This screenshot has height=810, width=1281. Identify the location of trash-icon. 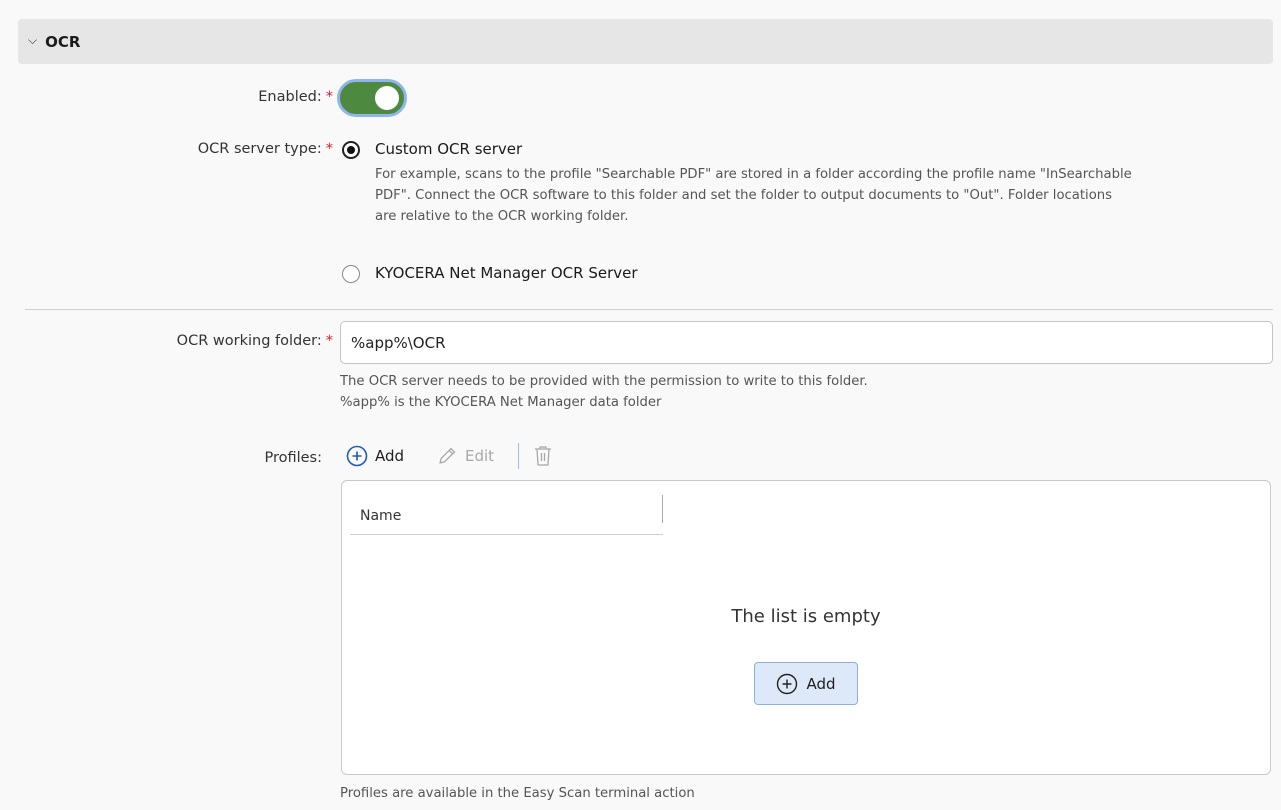
(543, 456).